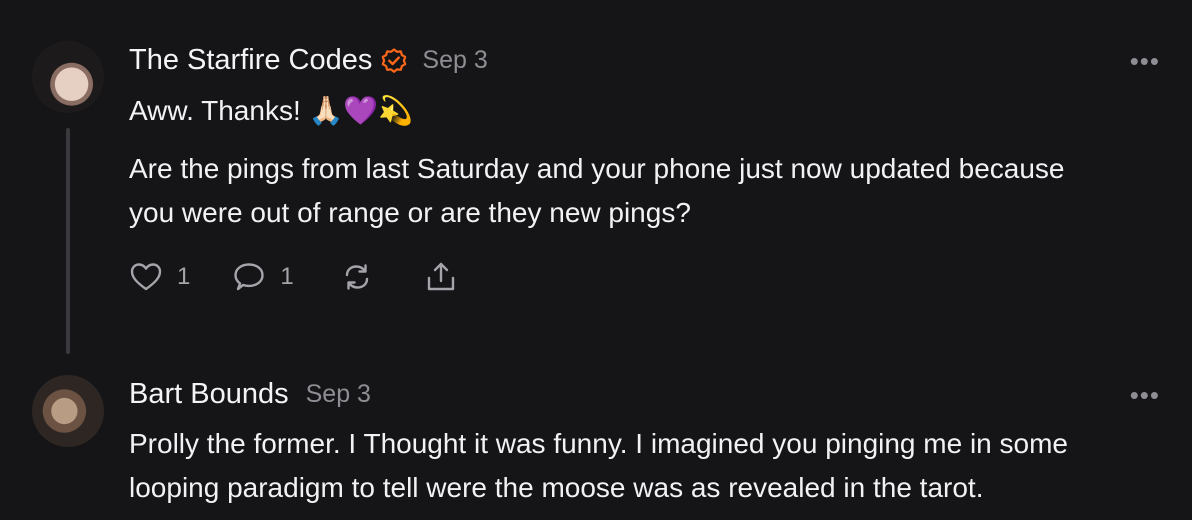 This screenshot has width=1192, height=520. What do you see at coordinates (184, 276) in the screenshot?
I see `like-count: 1` at bounding box center [184, 276].